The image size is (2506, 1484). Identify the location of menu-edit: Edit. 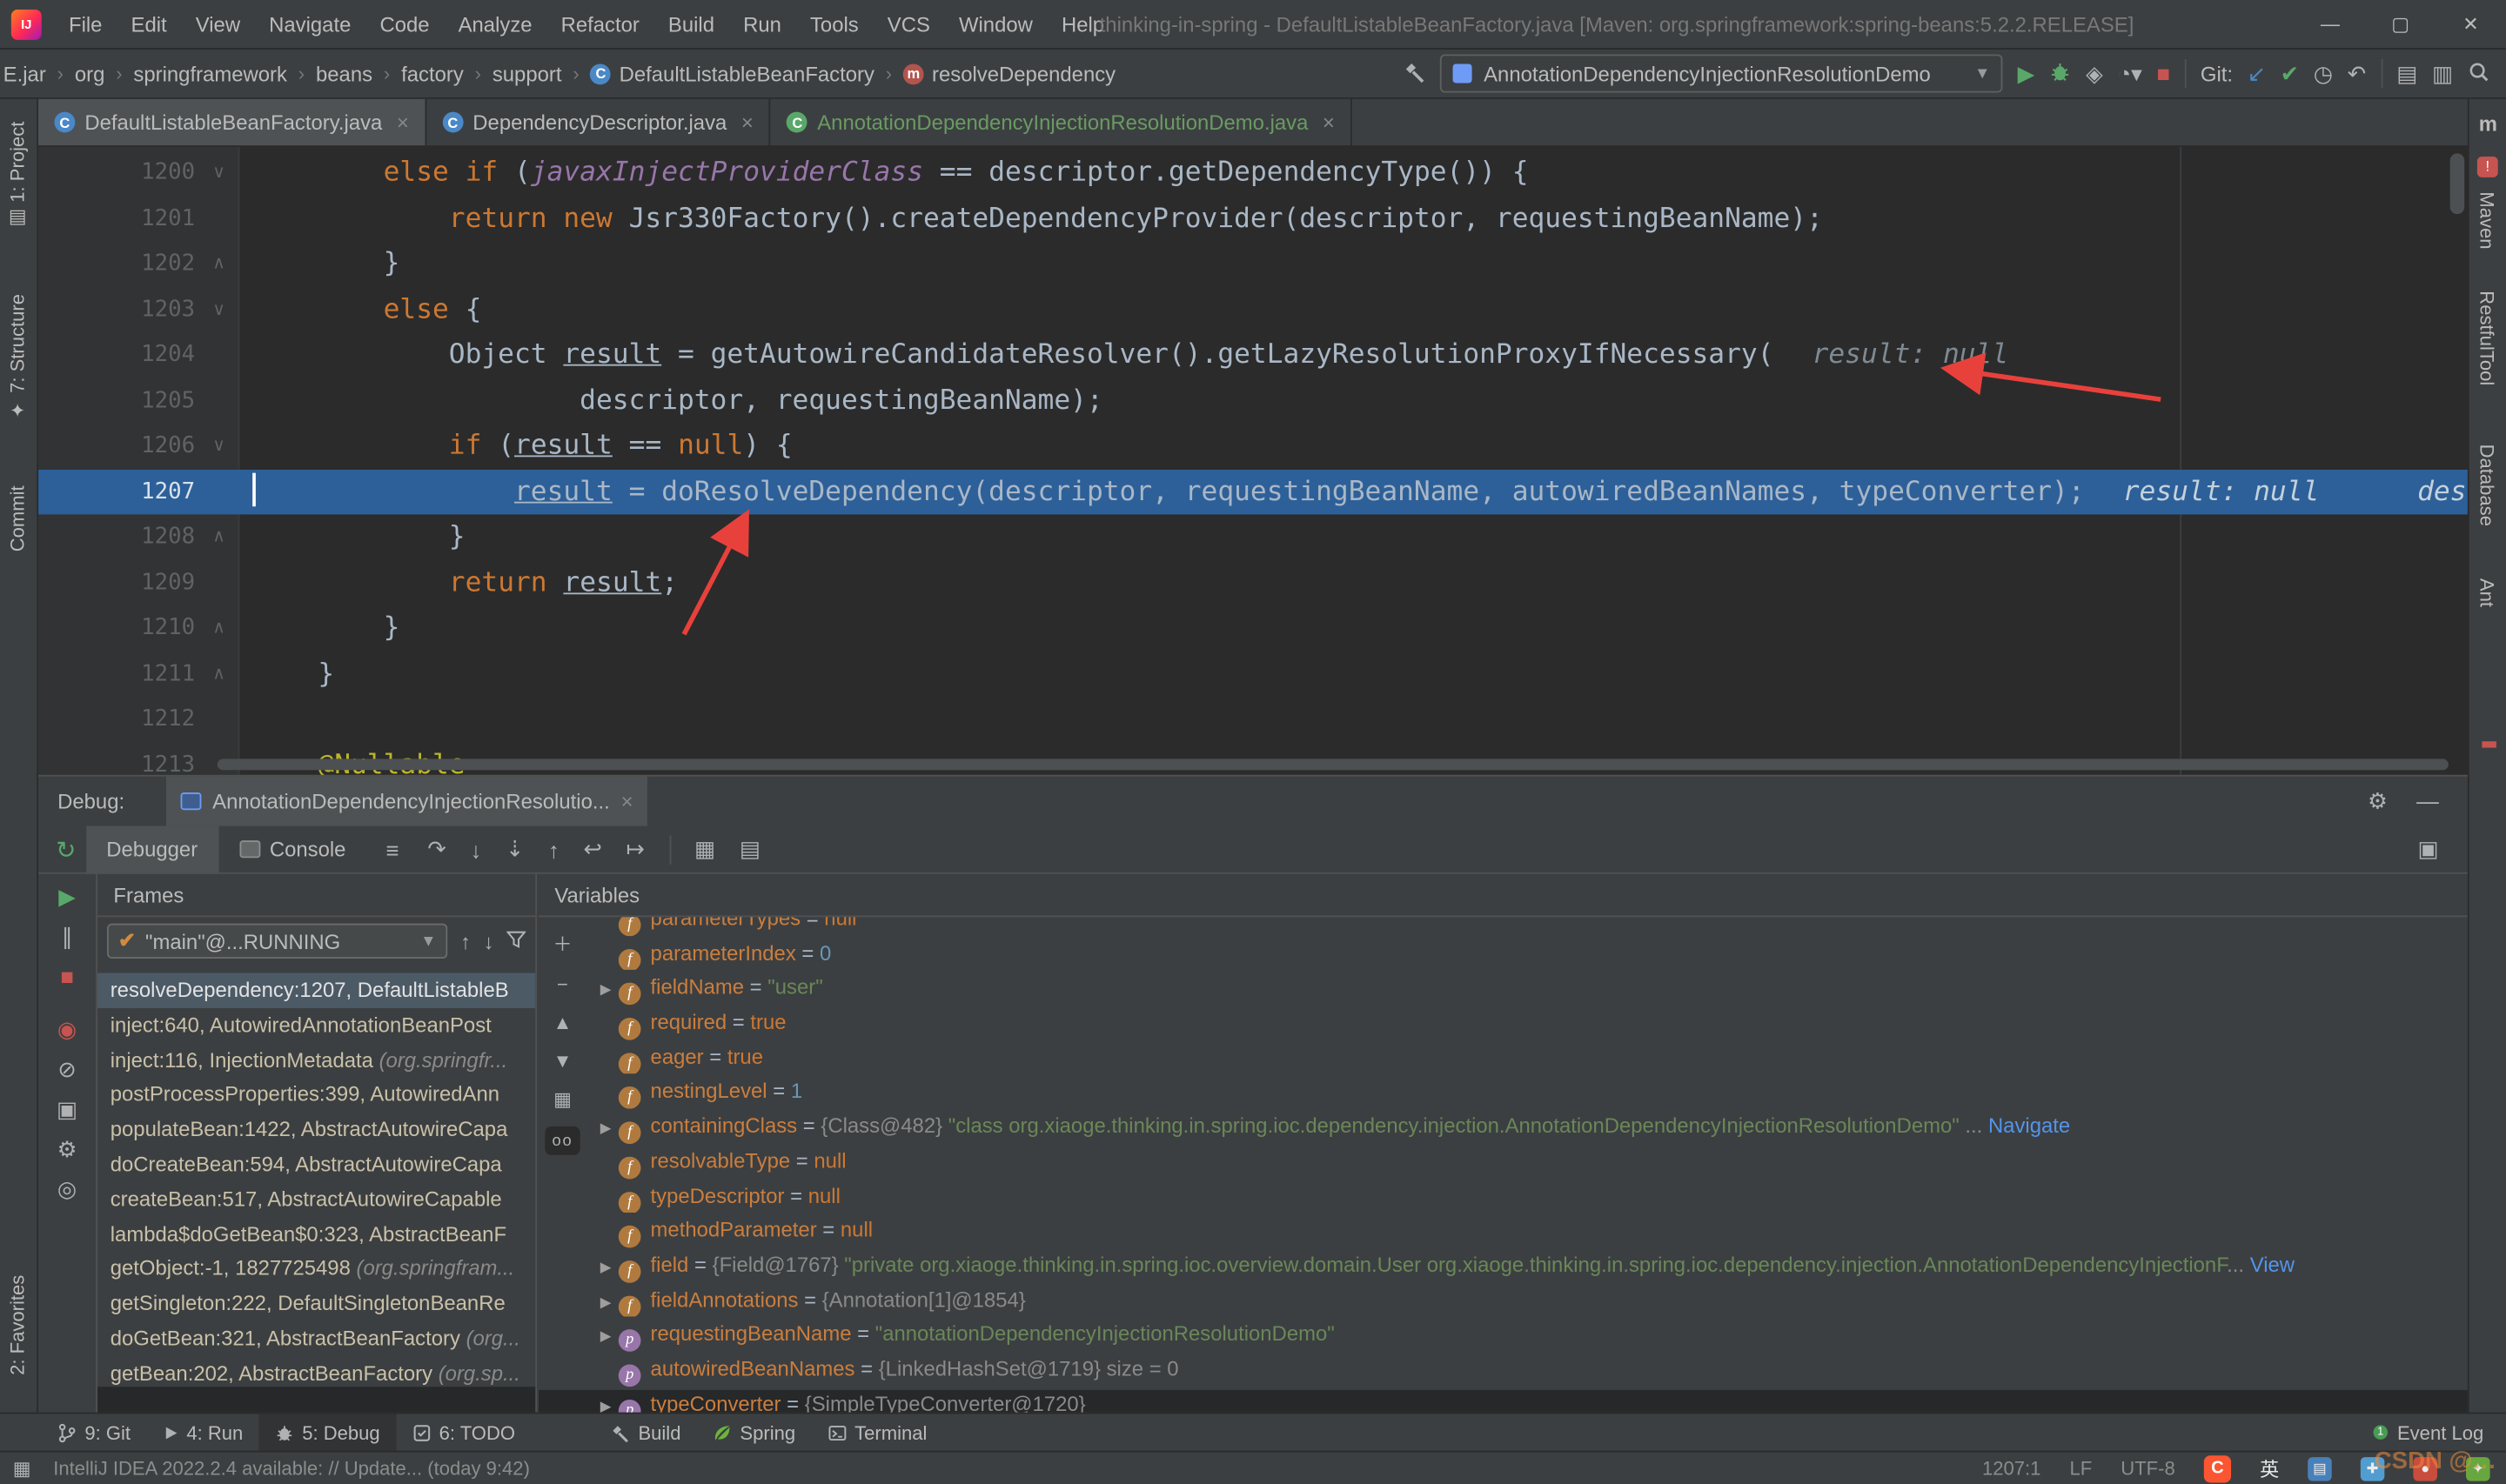
(149, 24).